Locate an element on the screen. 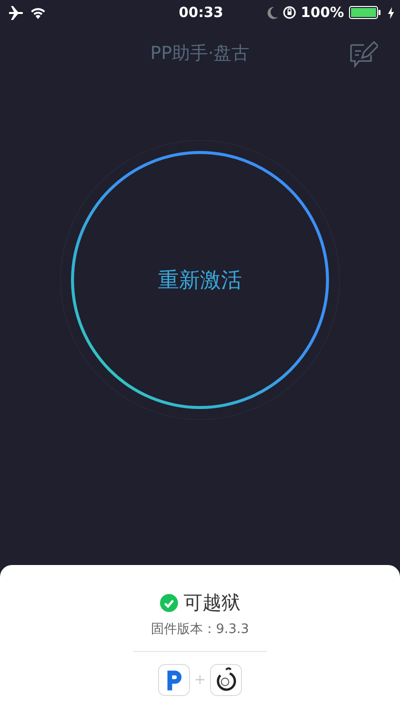  clock-time: 00:33 is located at coordinates (201, 12).